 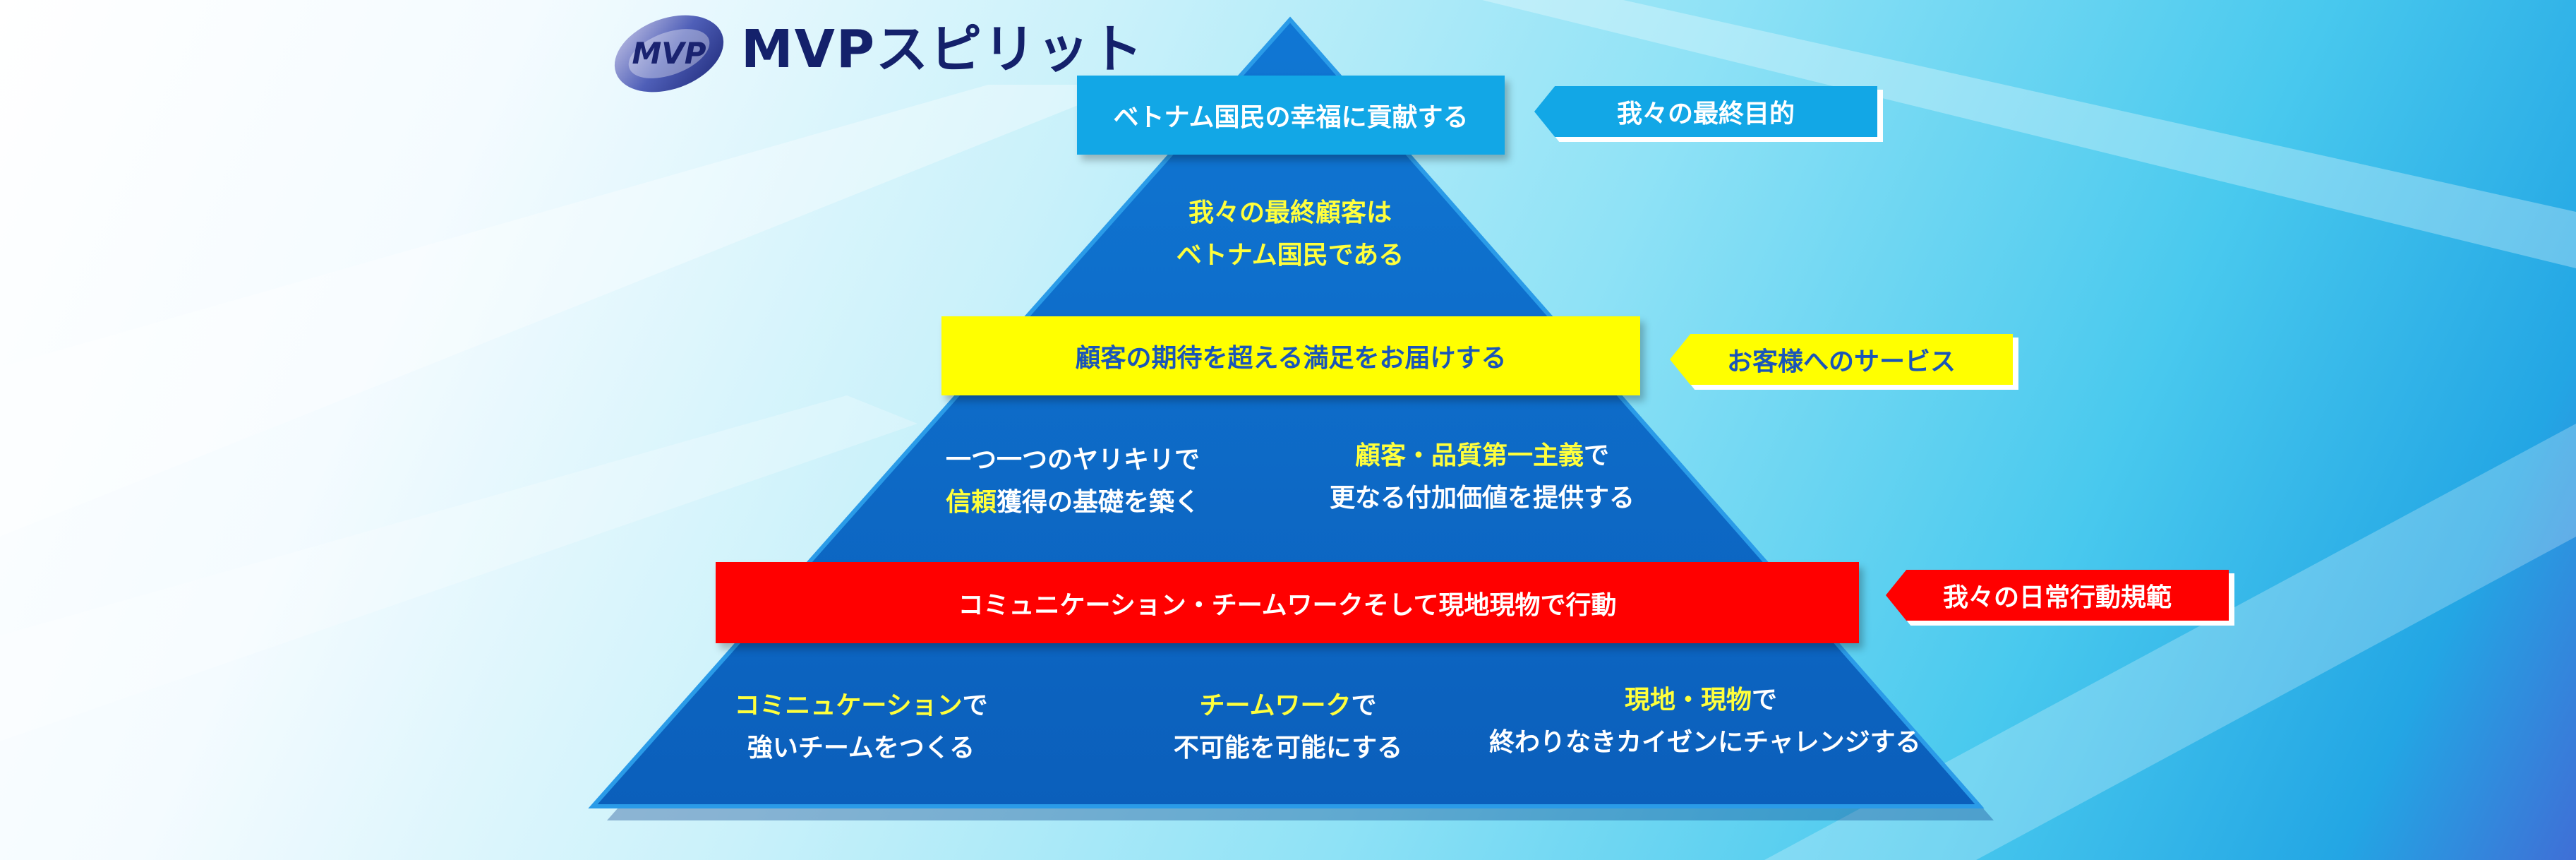 What do you see at coordinates (1290, 355) in the screenshot?
I see `band-customer-satisfaction: 顧客の期待を超える満足をお届けする` at bounding box center [1290, 355].